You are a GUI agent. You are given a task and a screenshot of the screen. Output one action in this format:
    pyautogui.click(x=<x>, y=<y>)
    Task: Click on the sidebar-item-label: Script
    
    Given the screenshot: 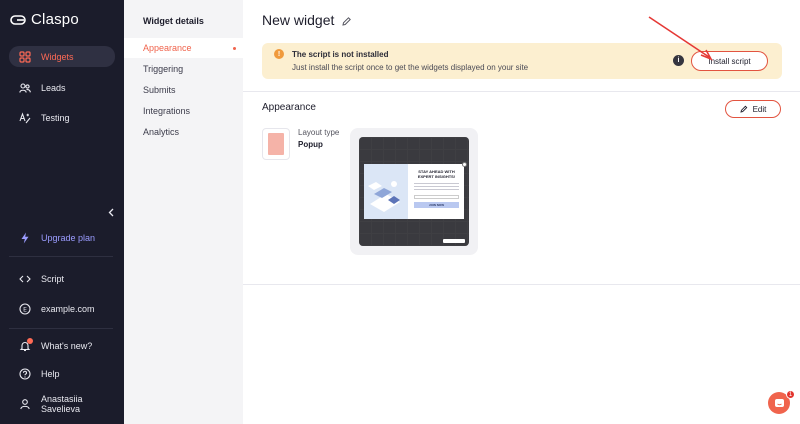 What is the action you would take?
    pyautogui.click(x=53, y=278)
    